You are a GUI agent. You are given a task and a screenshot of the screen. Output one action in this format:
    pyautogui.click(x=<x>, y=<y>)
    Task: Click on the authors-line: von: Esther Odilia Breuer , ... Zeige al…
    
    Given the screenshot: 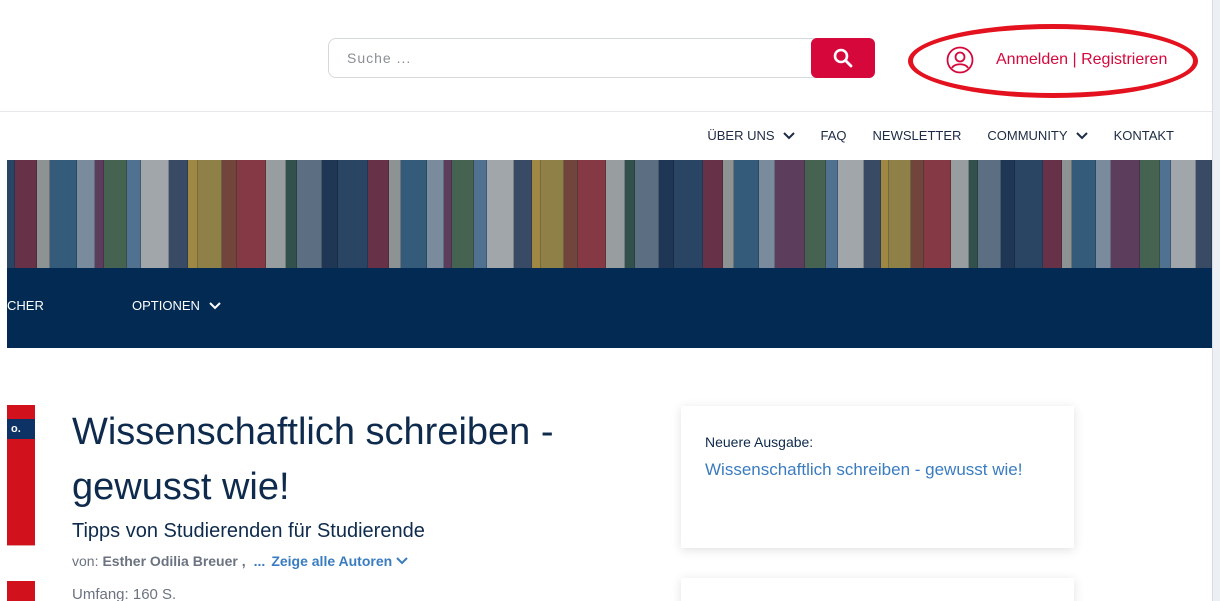 What is the action you would take?
    pyautogui.click(x=240, y=561)
    